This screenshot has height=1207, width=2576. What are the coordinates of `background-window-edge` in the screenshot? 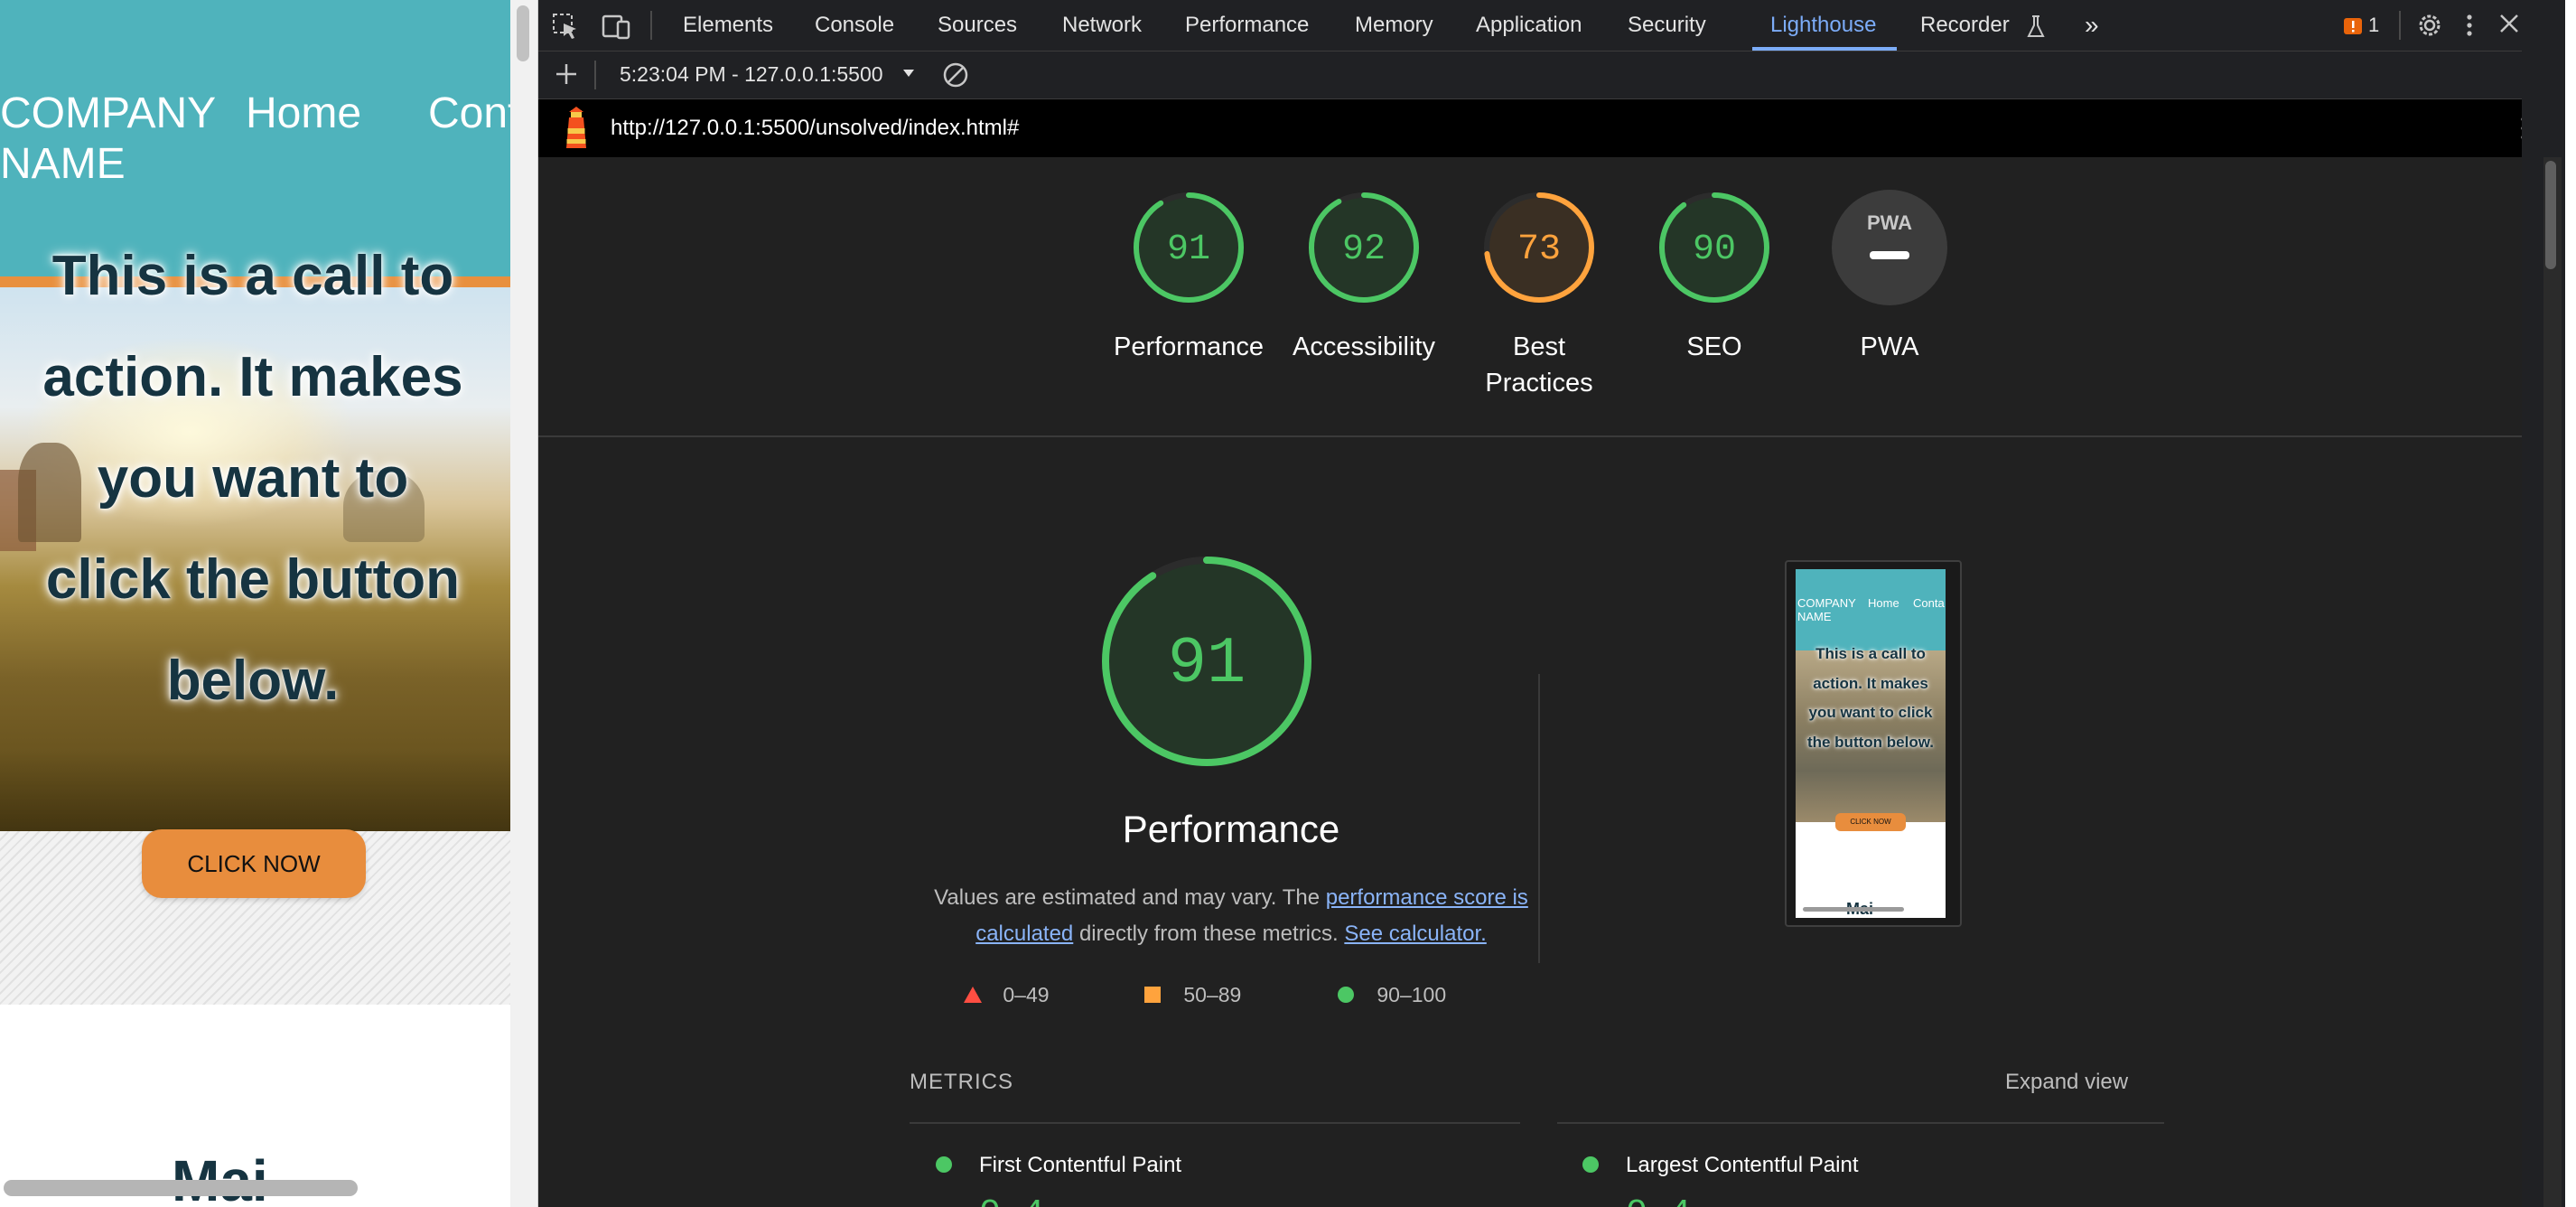 It's located at (2571, 603).